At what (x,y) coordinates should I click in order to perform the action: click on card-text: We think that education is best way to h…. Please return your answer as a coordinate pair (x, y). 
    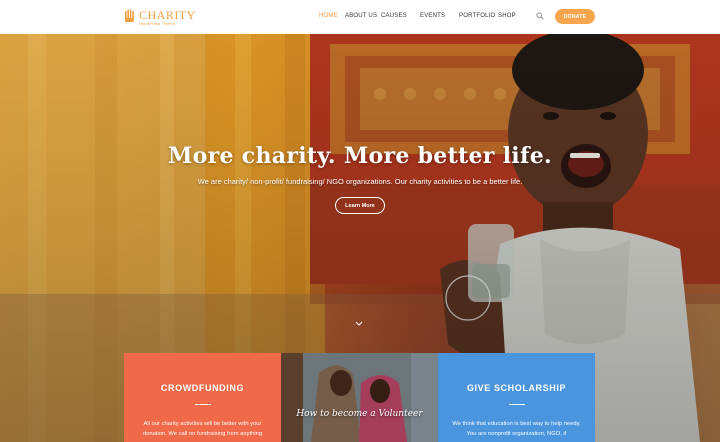
    Looking at the image, I should click on (516, 429).